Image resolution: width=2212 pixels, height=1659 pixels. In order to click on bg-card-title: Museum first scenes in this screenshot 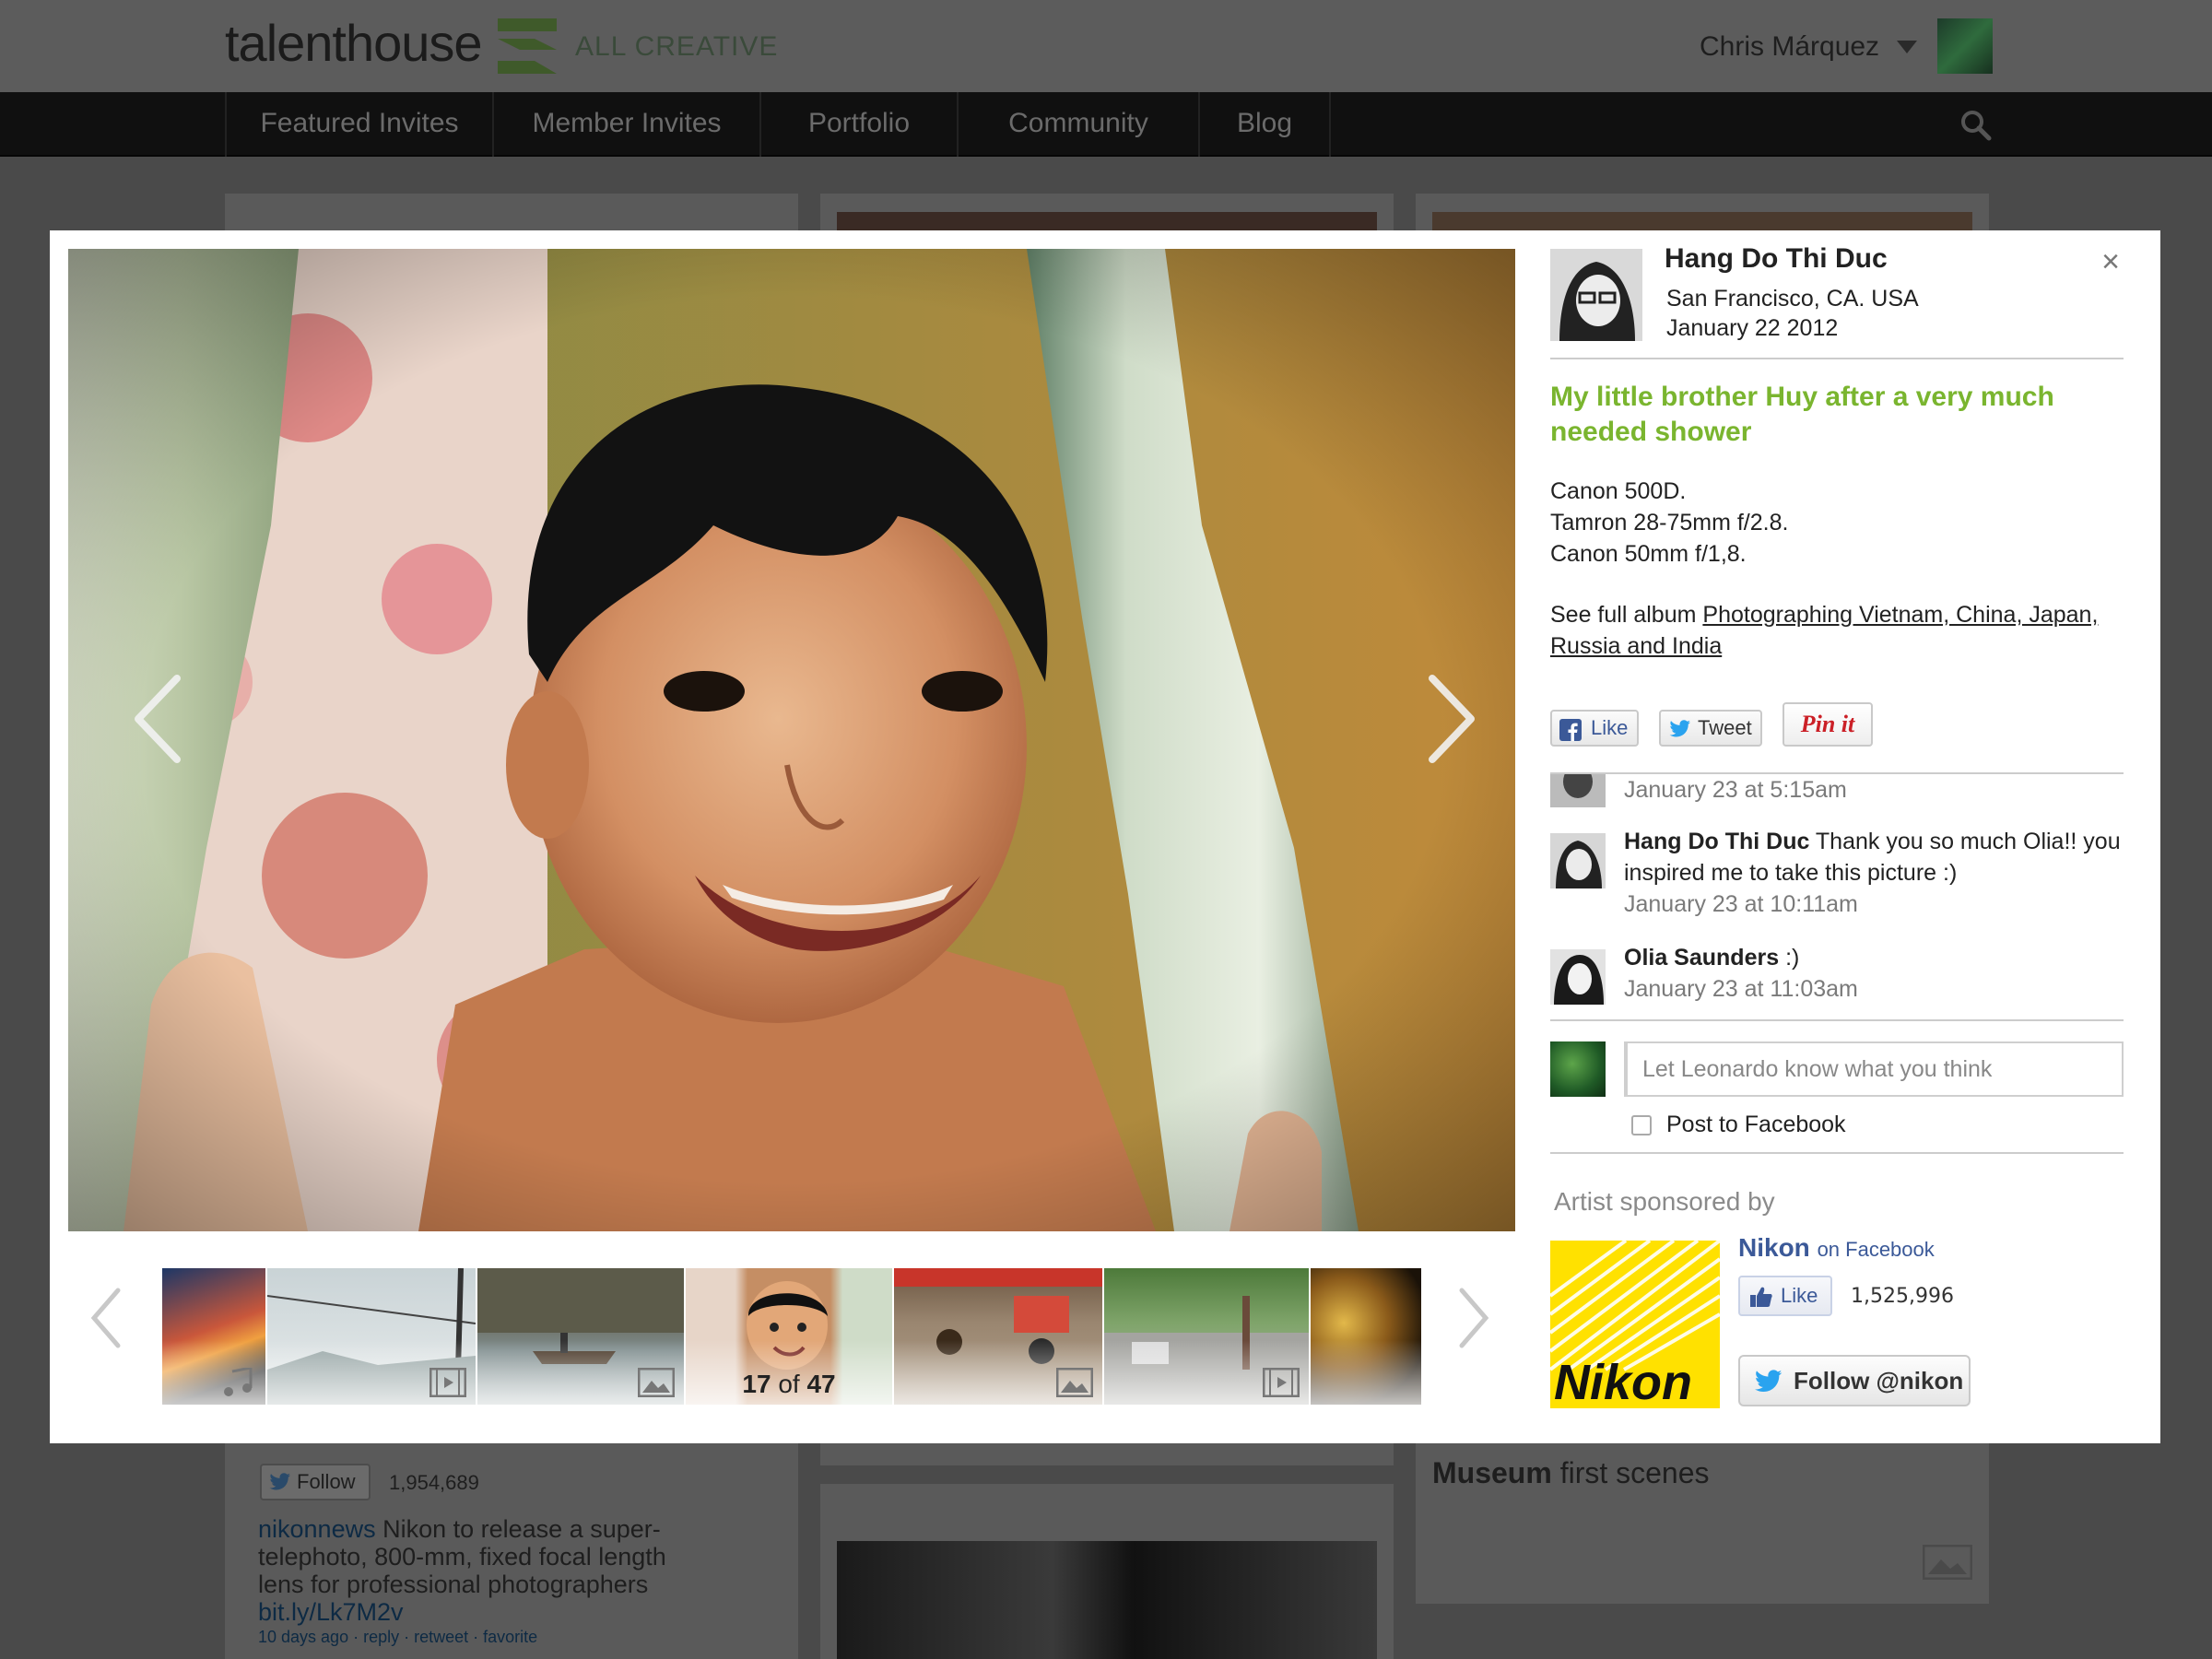, I will do `click(1571, 1473)`.